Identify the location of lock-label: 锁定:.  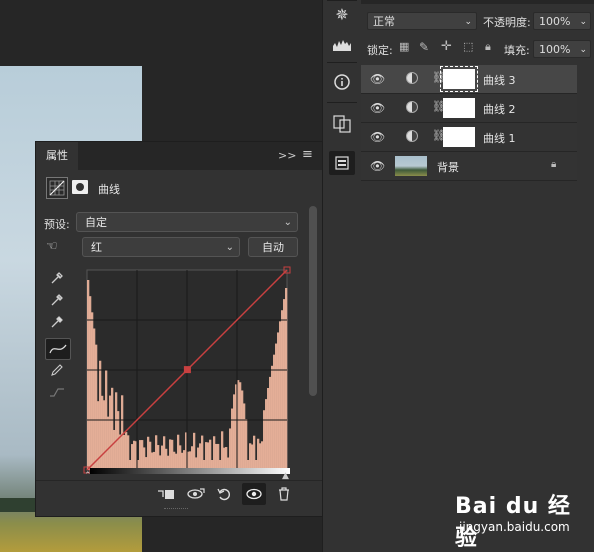
(380, 50).